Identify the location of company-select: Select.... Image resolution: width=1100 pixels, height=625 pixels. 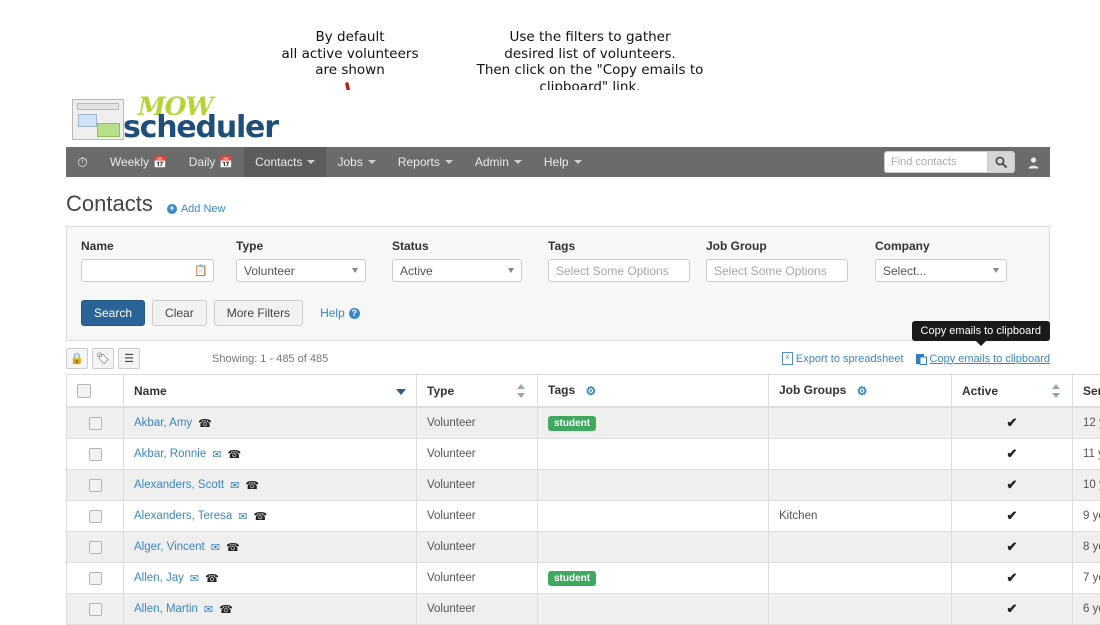
(941, 270).